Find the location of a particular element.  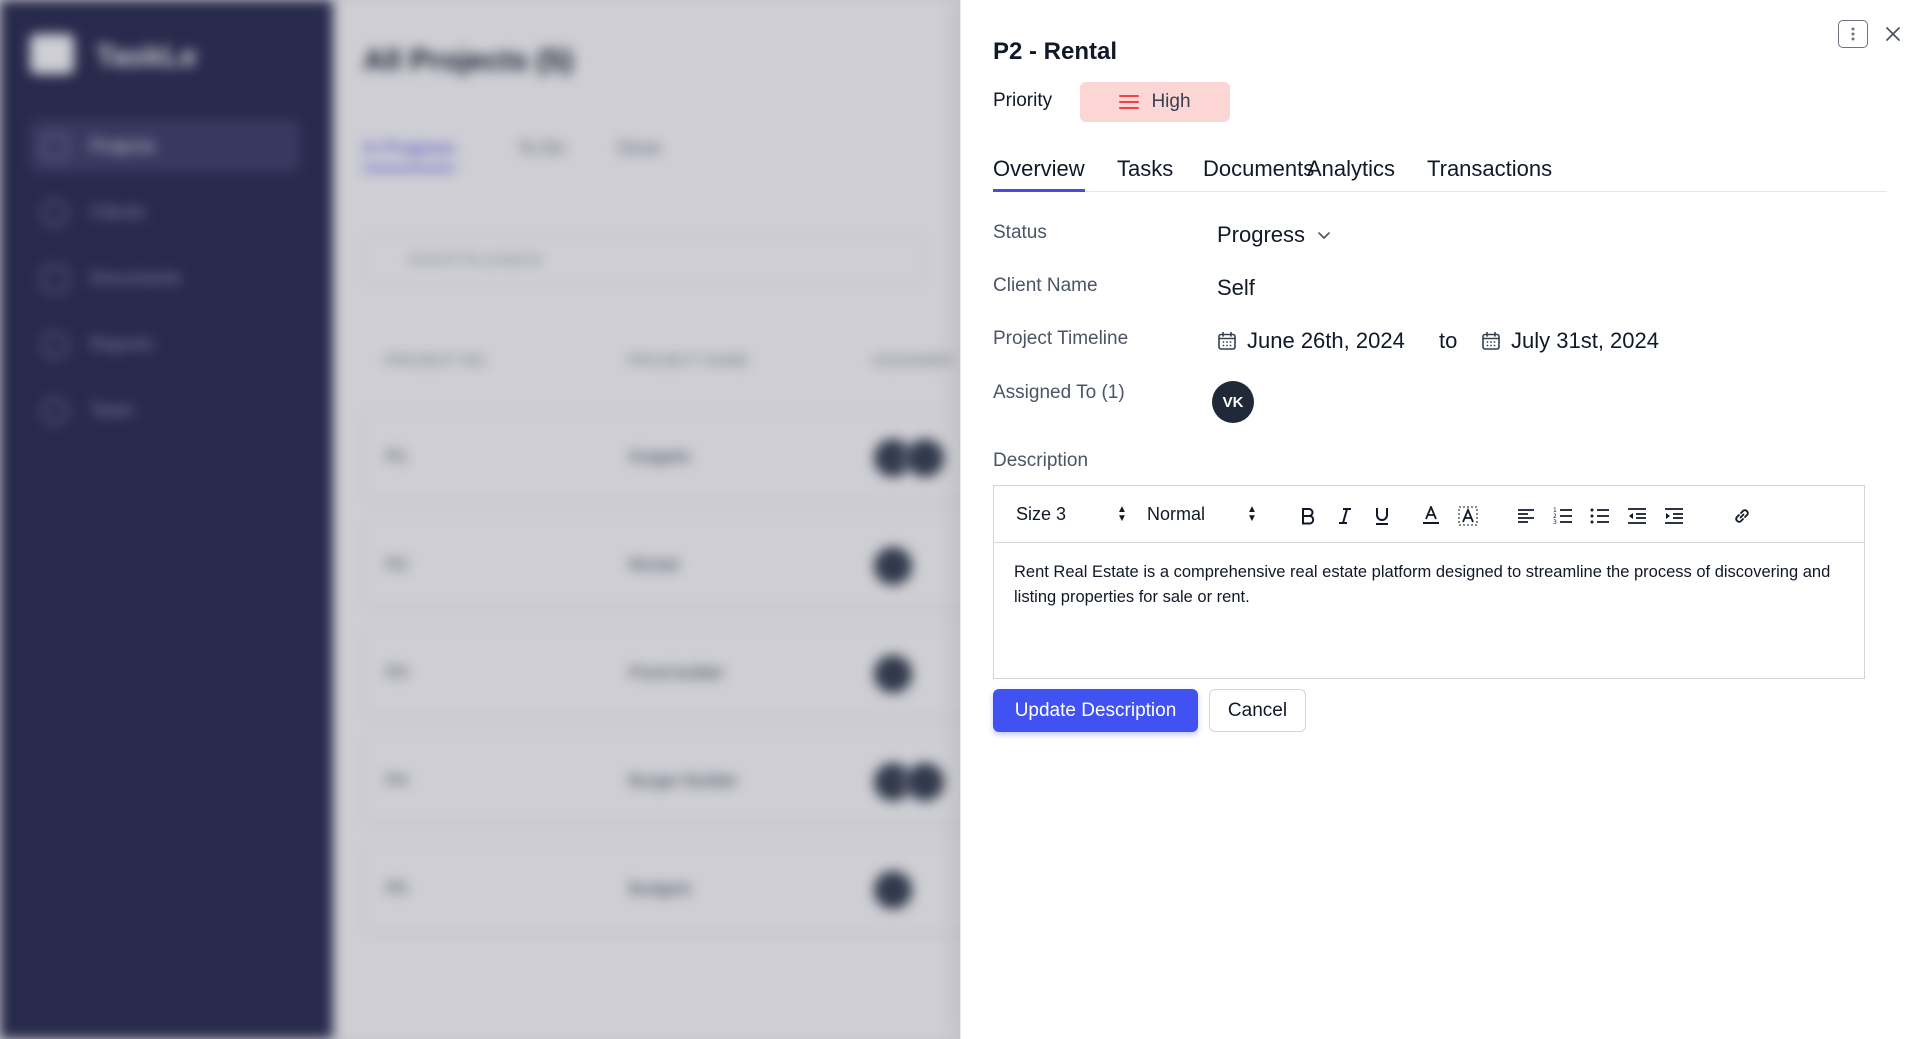

background-color-button is located at coordinates (1468, 516).